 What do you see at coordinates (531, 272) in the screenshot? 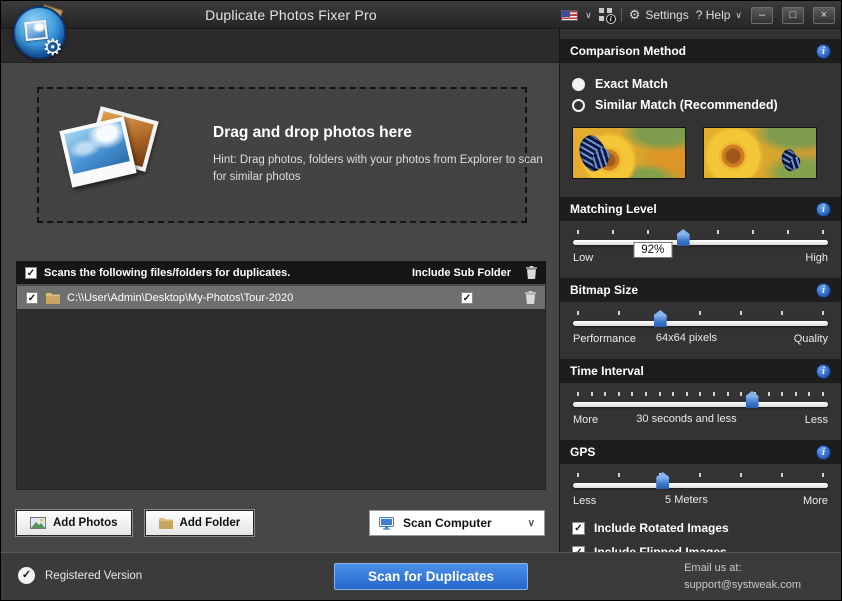
I see `delete-all-icon` at bounding box center [531, 272].